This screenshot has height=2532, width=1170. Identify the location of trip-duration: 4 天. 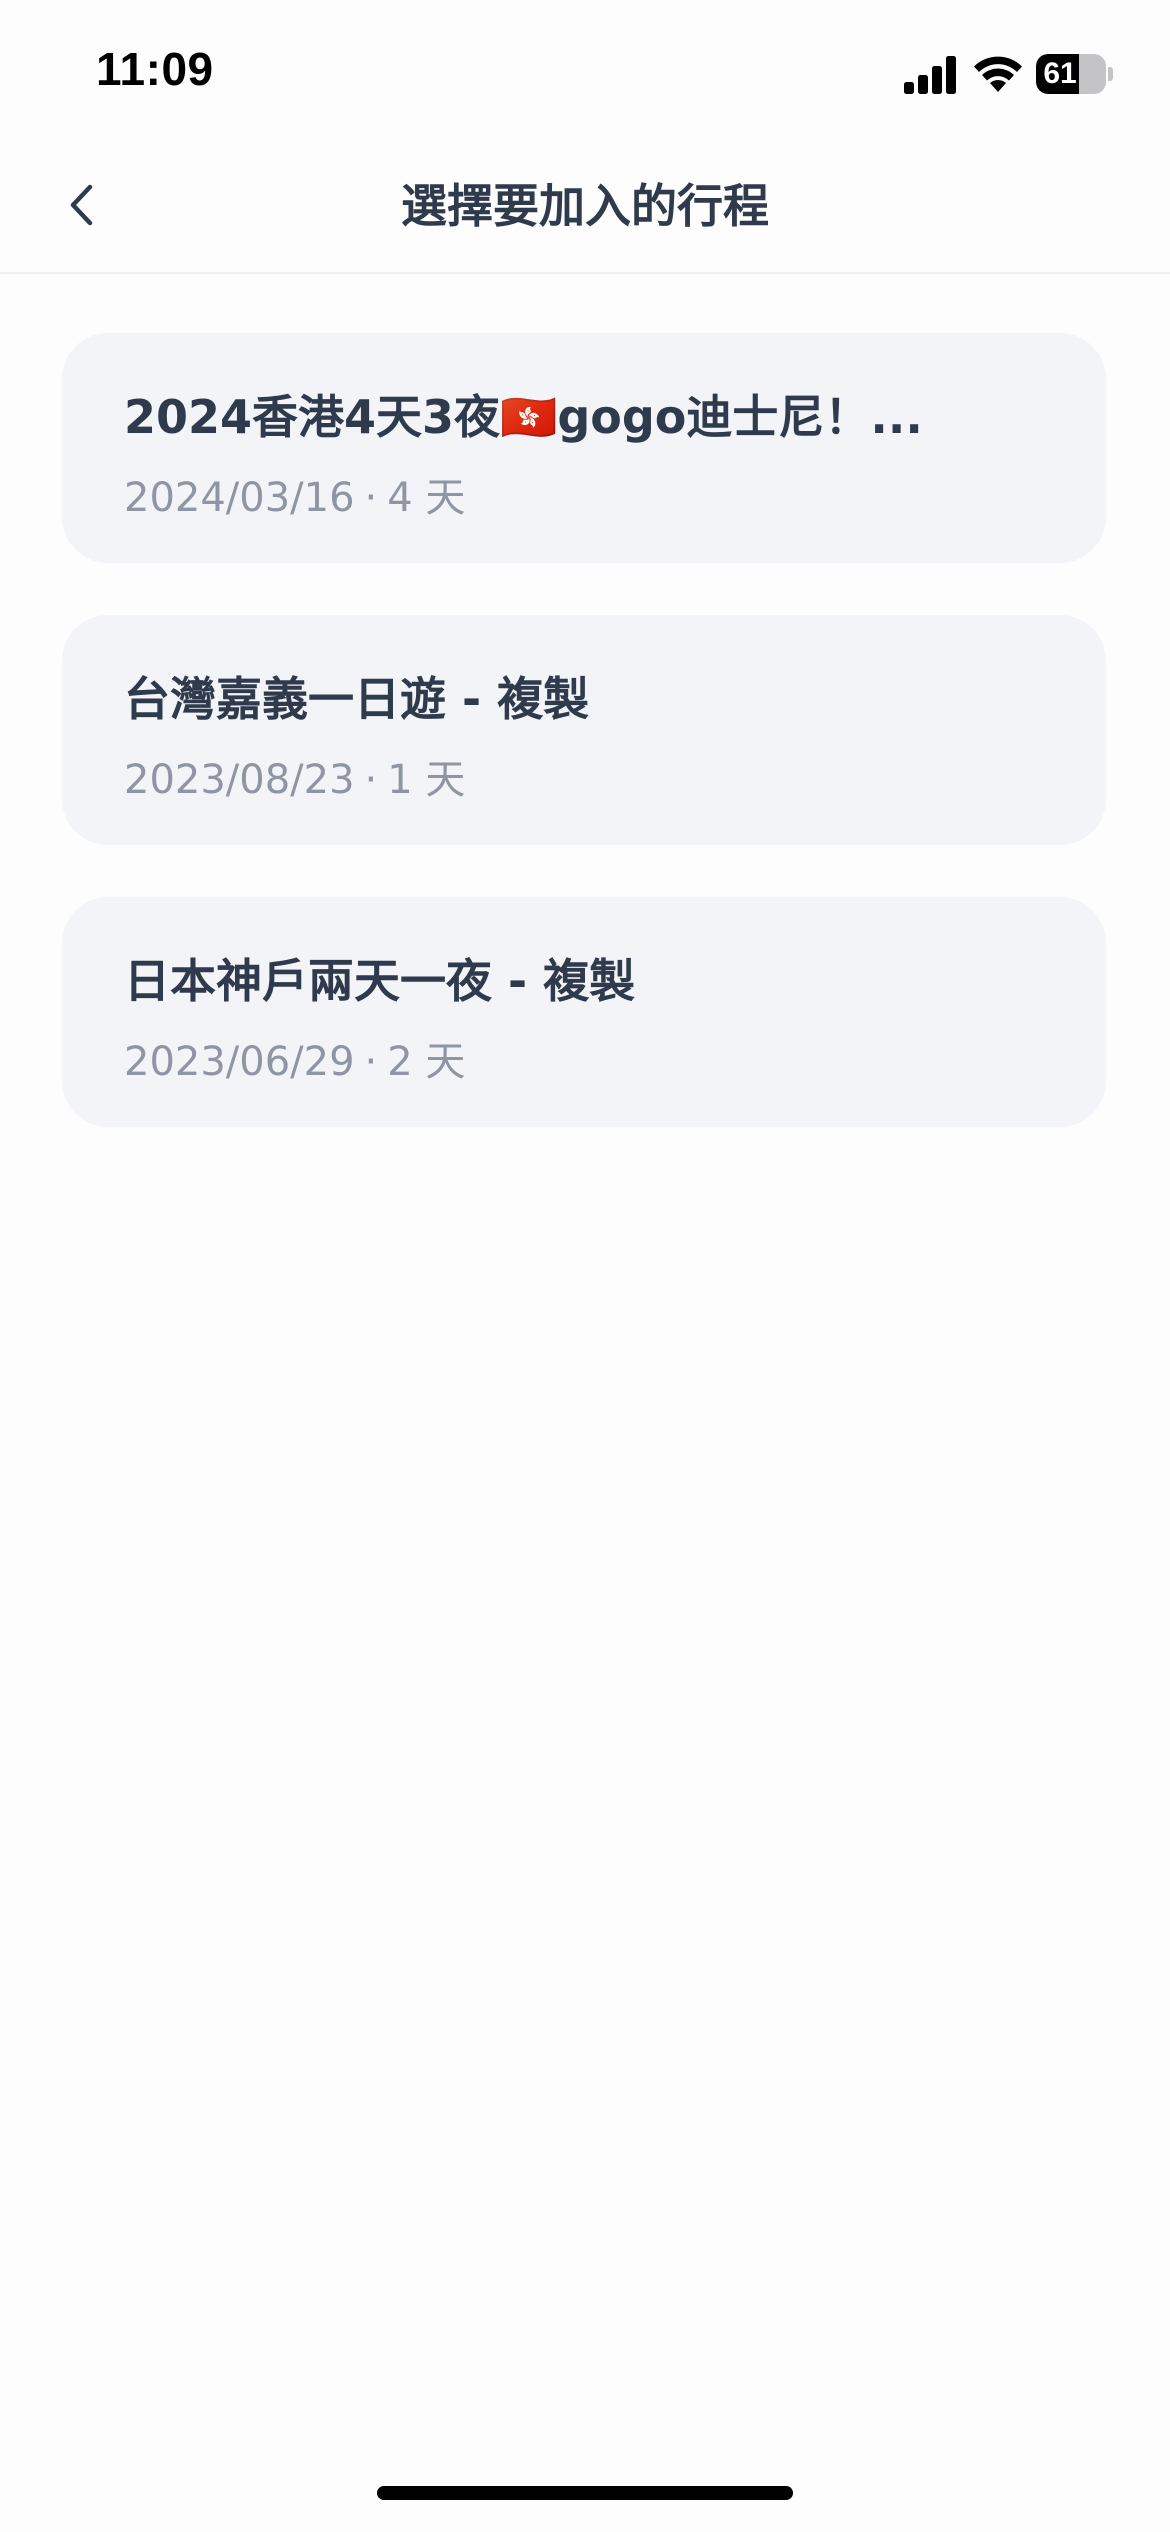
(426, 498).